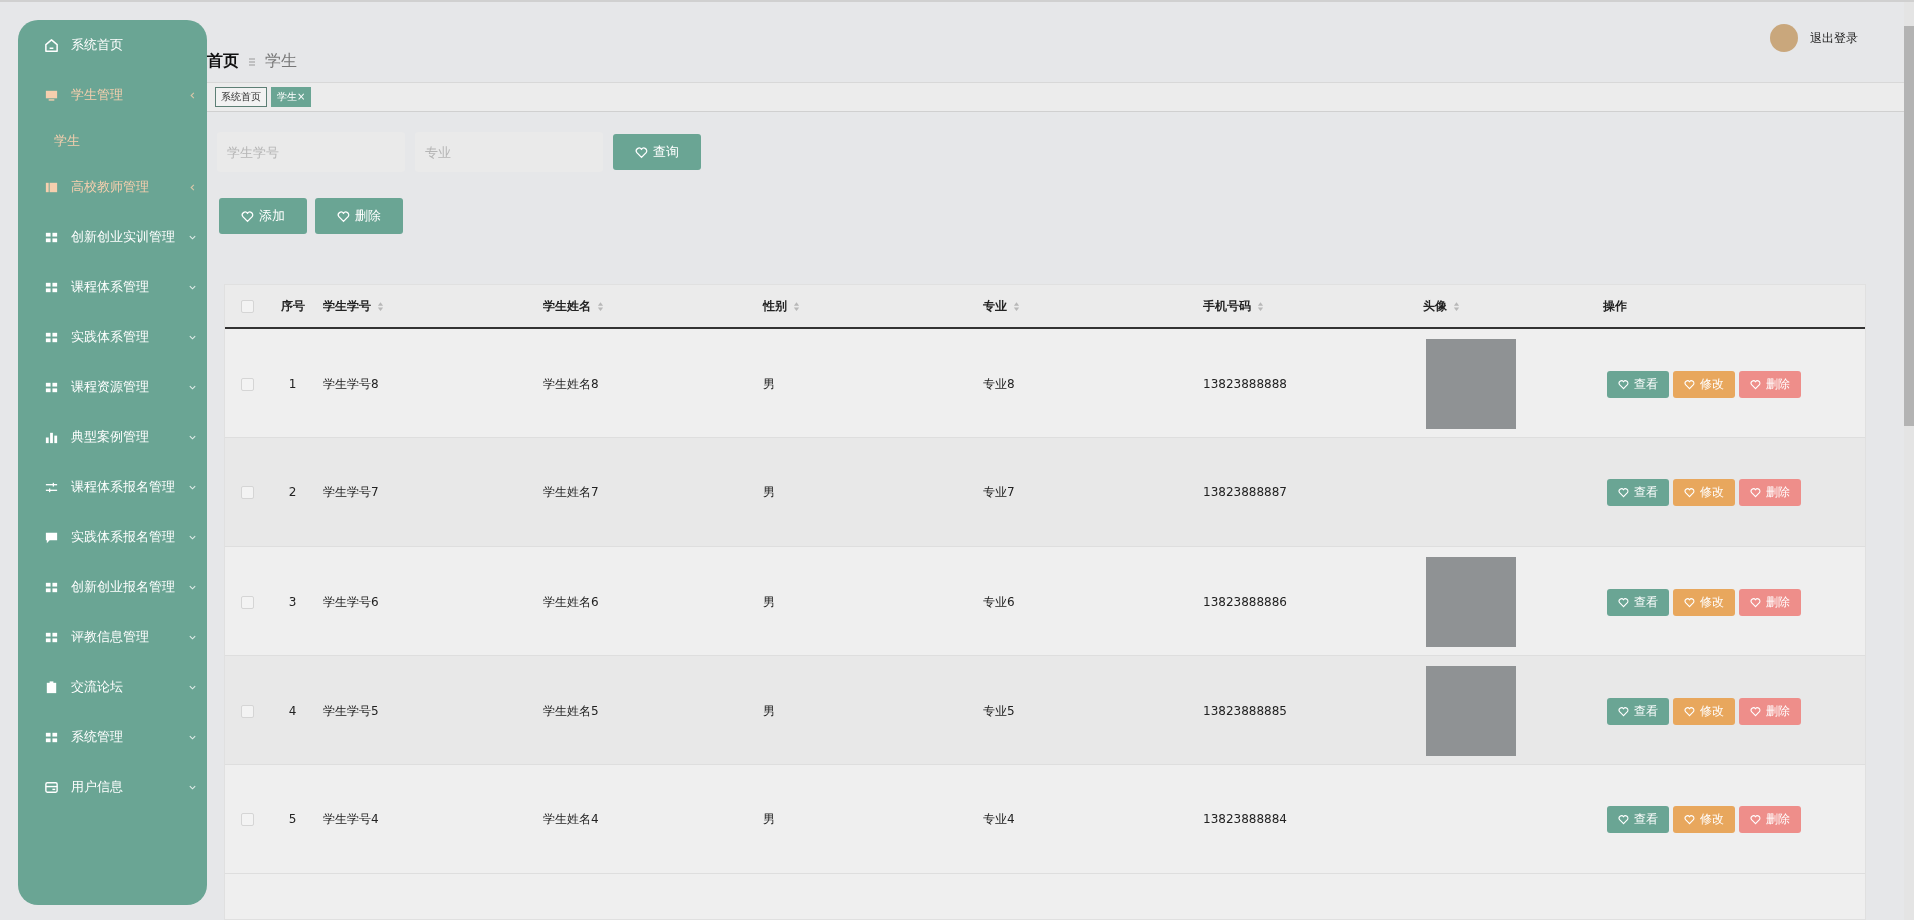 This screenshot has height=920, width=1914. What do you see at coordinates (1834, 38) in the screenshot?
I see `logout-link: 退出登录` at bounding box center [1834, 38].